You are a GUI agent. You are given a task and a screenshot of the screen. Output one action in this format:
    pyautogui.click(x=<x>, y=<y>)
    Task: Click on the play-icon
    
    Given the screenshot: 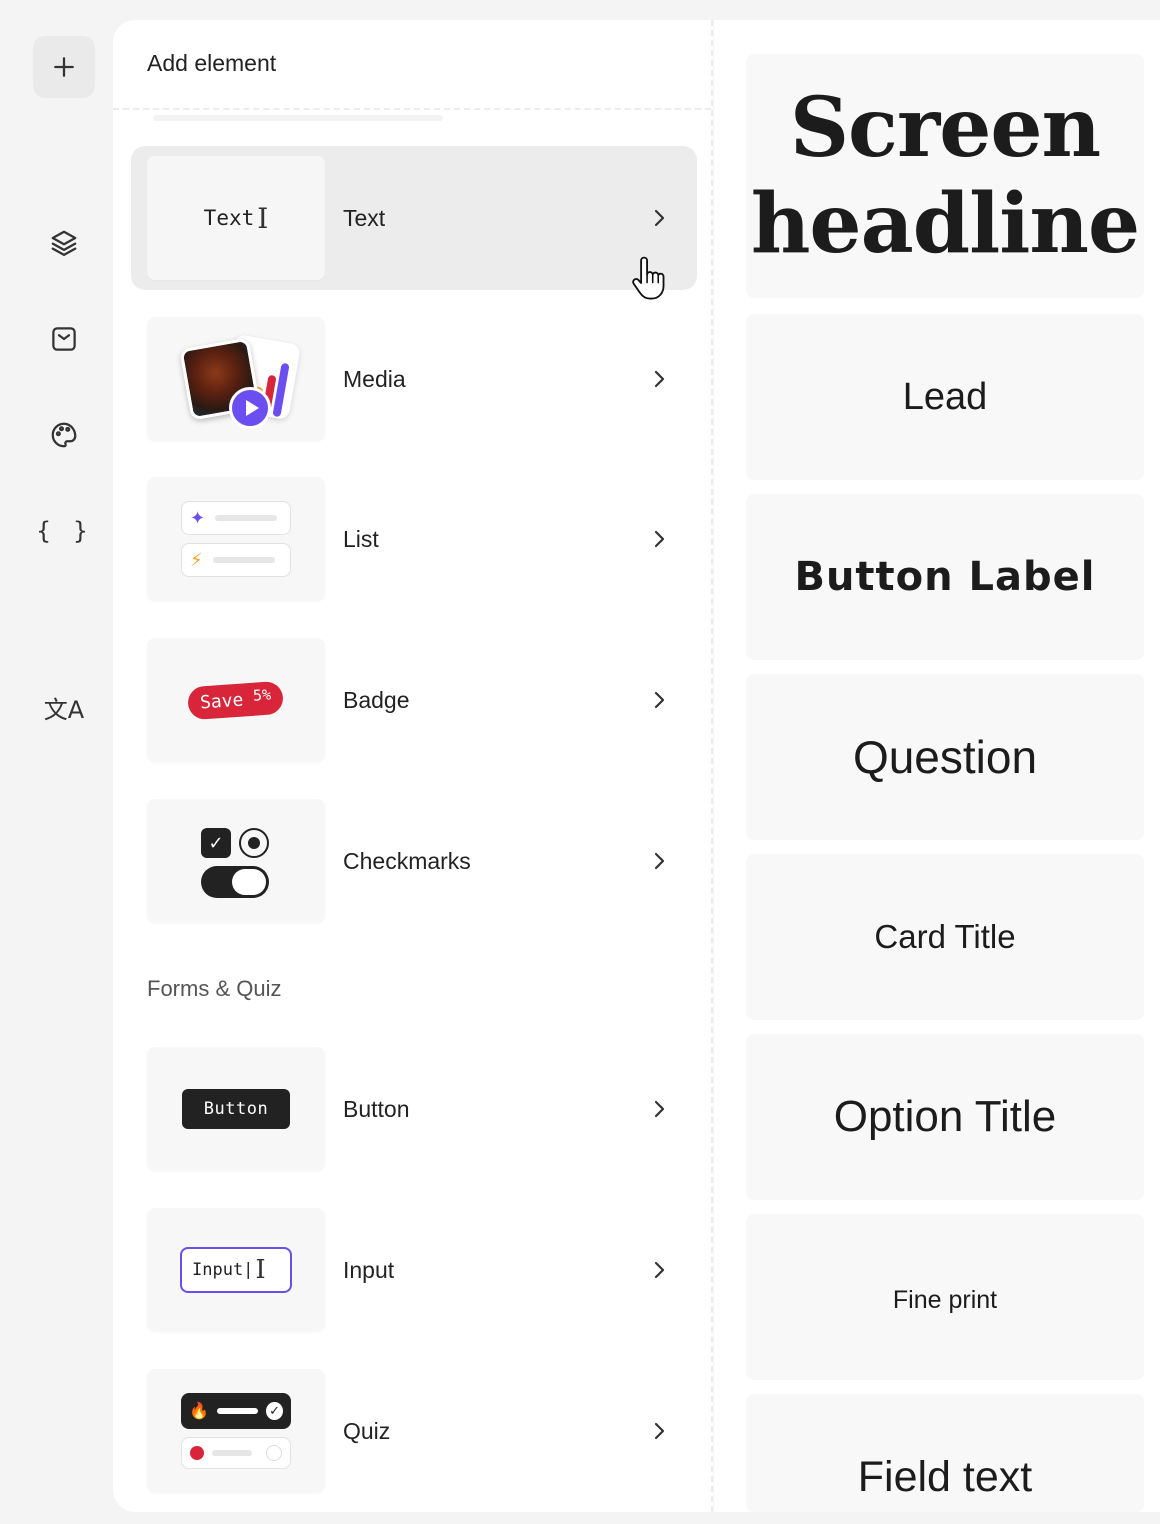 What is the action you would take?
    pyautogui.click(x=250, y=408)
    